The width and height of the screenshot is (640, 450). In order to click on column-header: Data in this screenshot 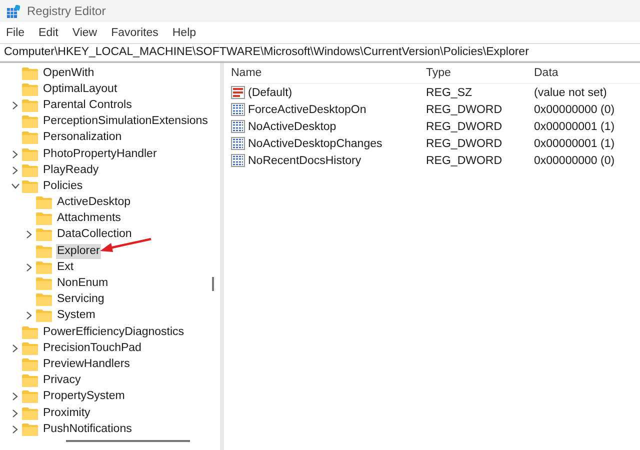, I will do `click(584, 73)`.